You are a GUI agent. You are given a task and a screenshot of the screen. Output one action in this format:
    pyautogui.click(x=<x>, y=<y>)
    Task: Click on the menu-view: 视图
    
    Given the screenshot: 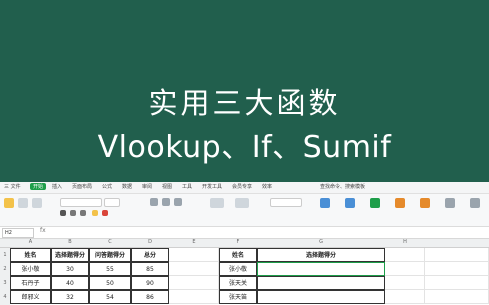 What is the action you would take?
    pyautogui.click(x=167, y=186)
    